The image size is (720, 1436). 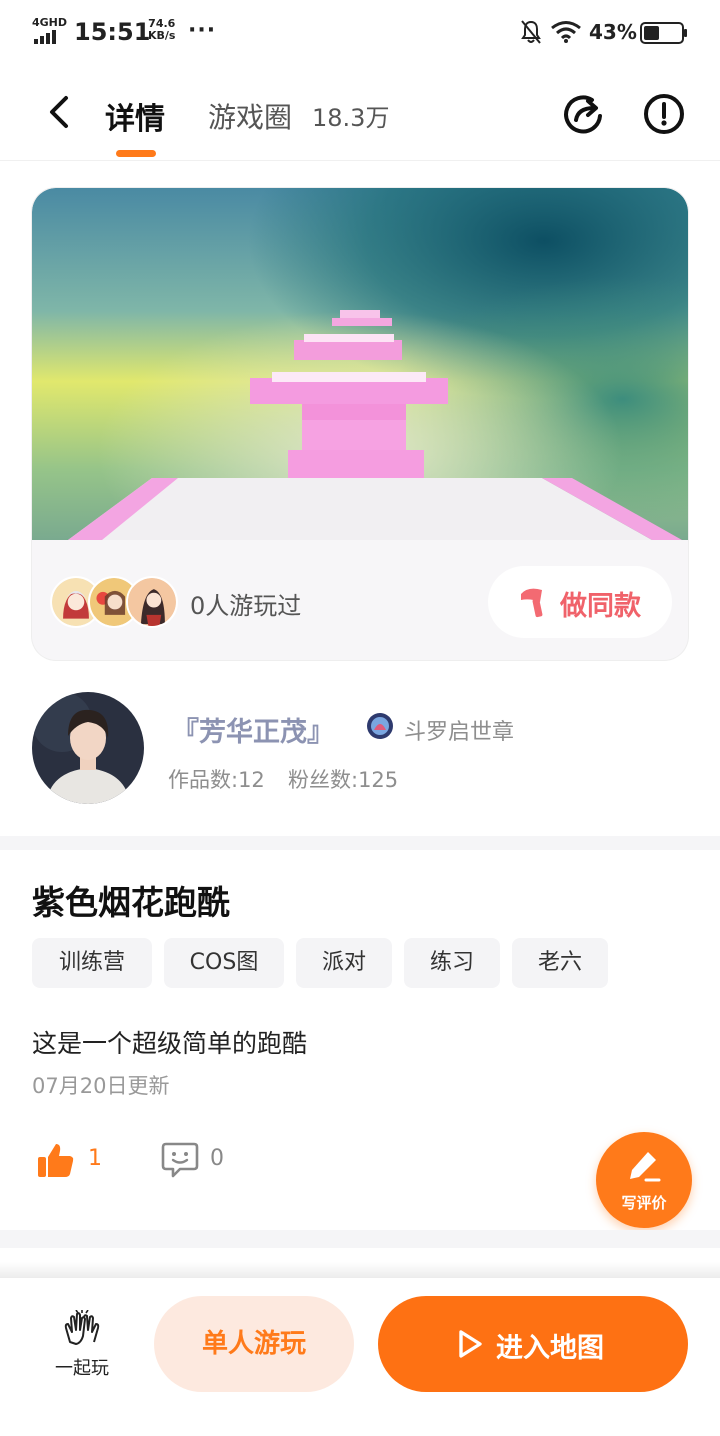 I want to click on thumbs-up-icon, so click(x=56, y=1160).